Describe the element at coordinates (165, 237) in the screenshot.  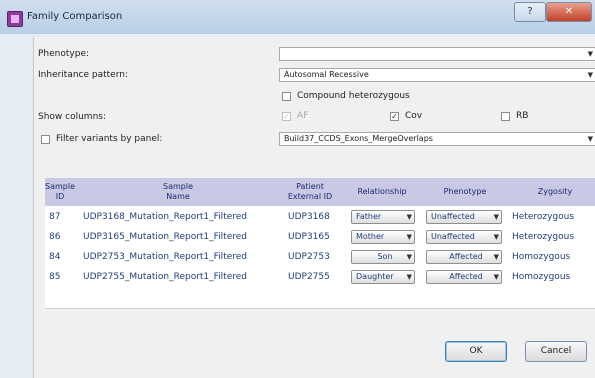
I see `sample-name: UDP3165_Mutation_Report1_Filtered` at that location.